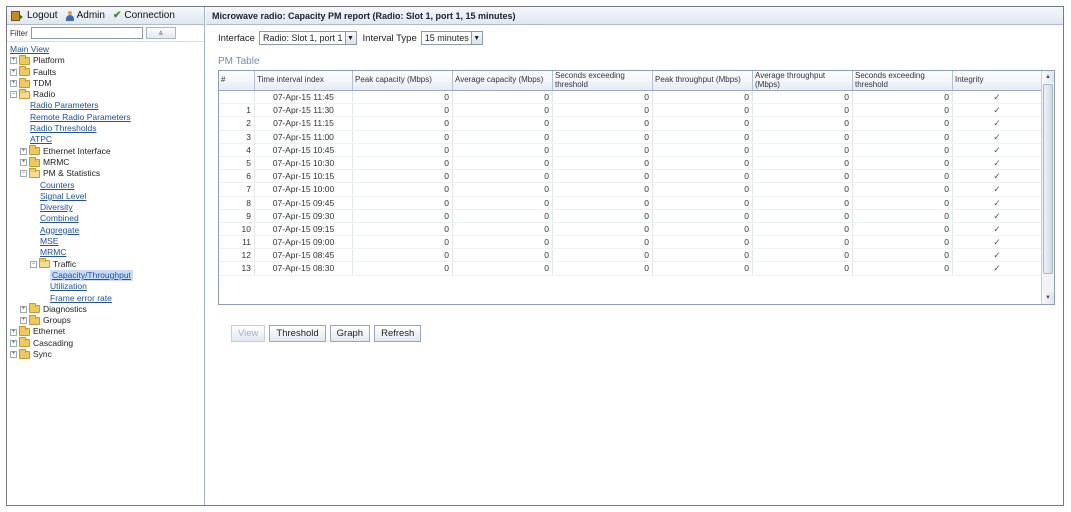 The height and width of the screenshot is (512, 1071). Describe the element at coordinates (307, 38) in the screenshot. I see `interface-select: Radio: Slot 1, port 1 ▼` at that location.